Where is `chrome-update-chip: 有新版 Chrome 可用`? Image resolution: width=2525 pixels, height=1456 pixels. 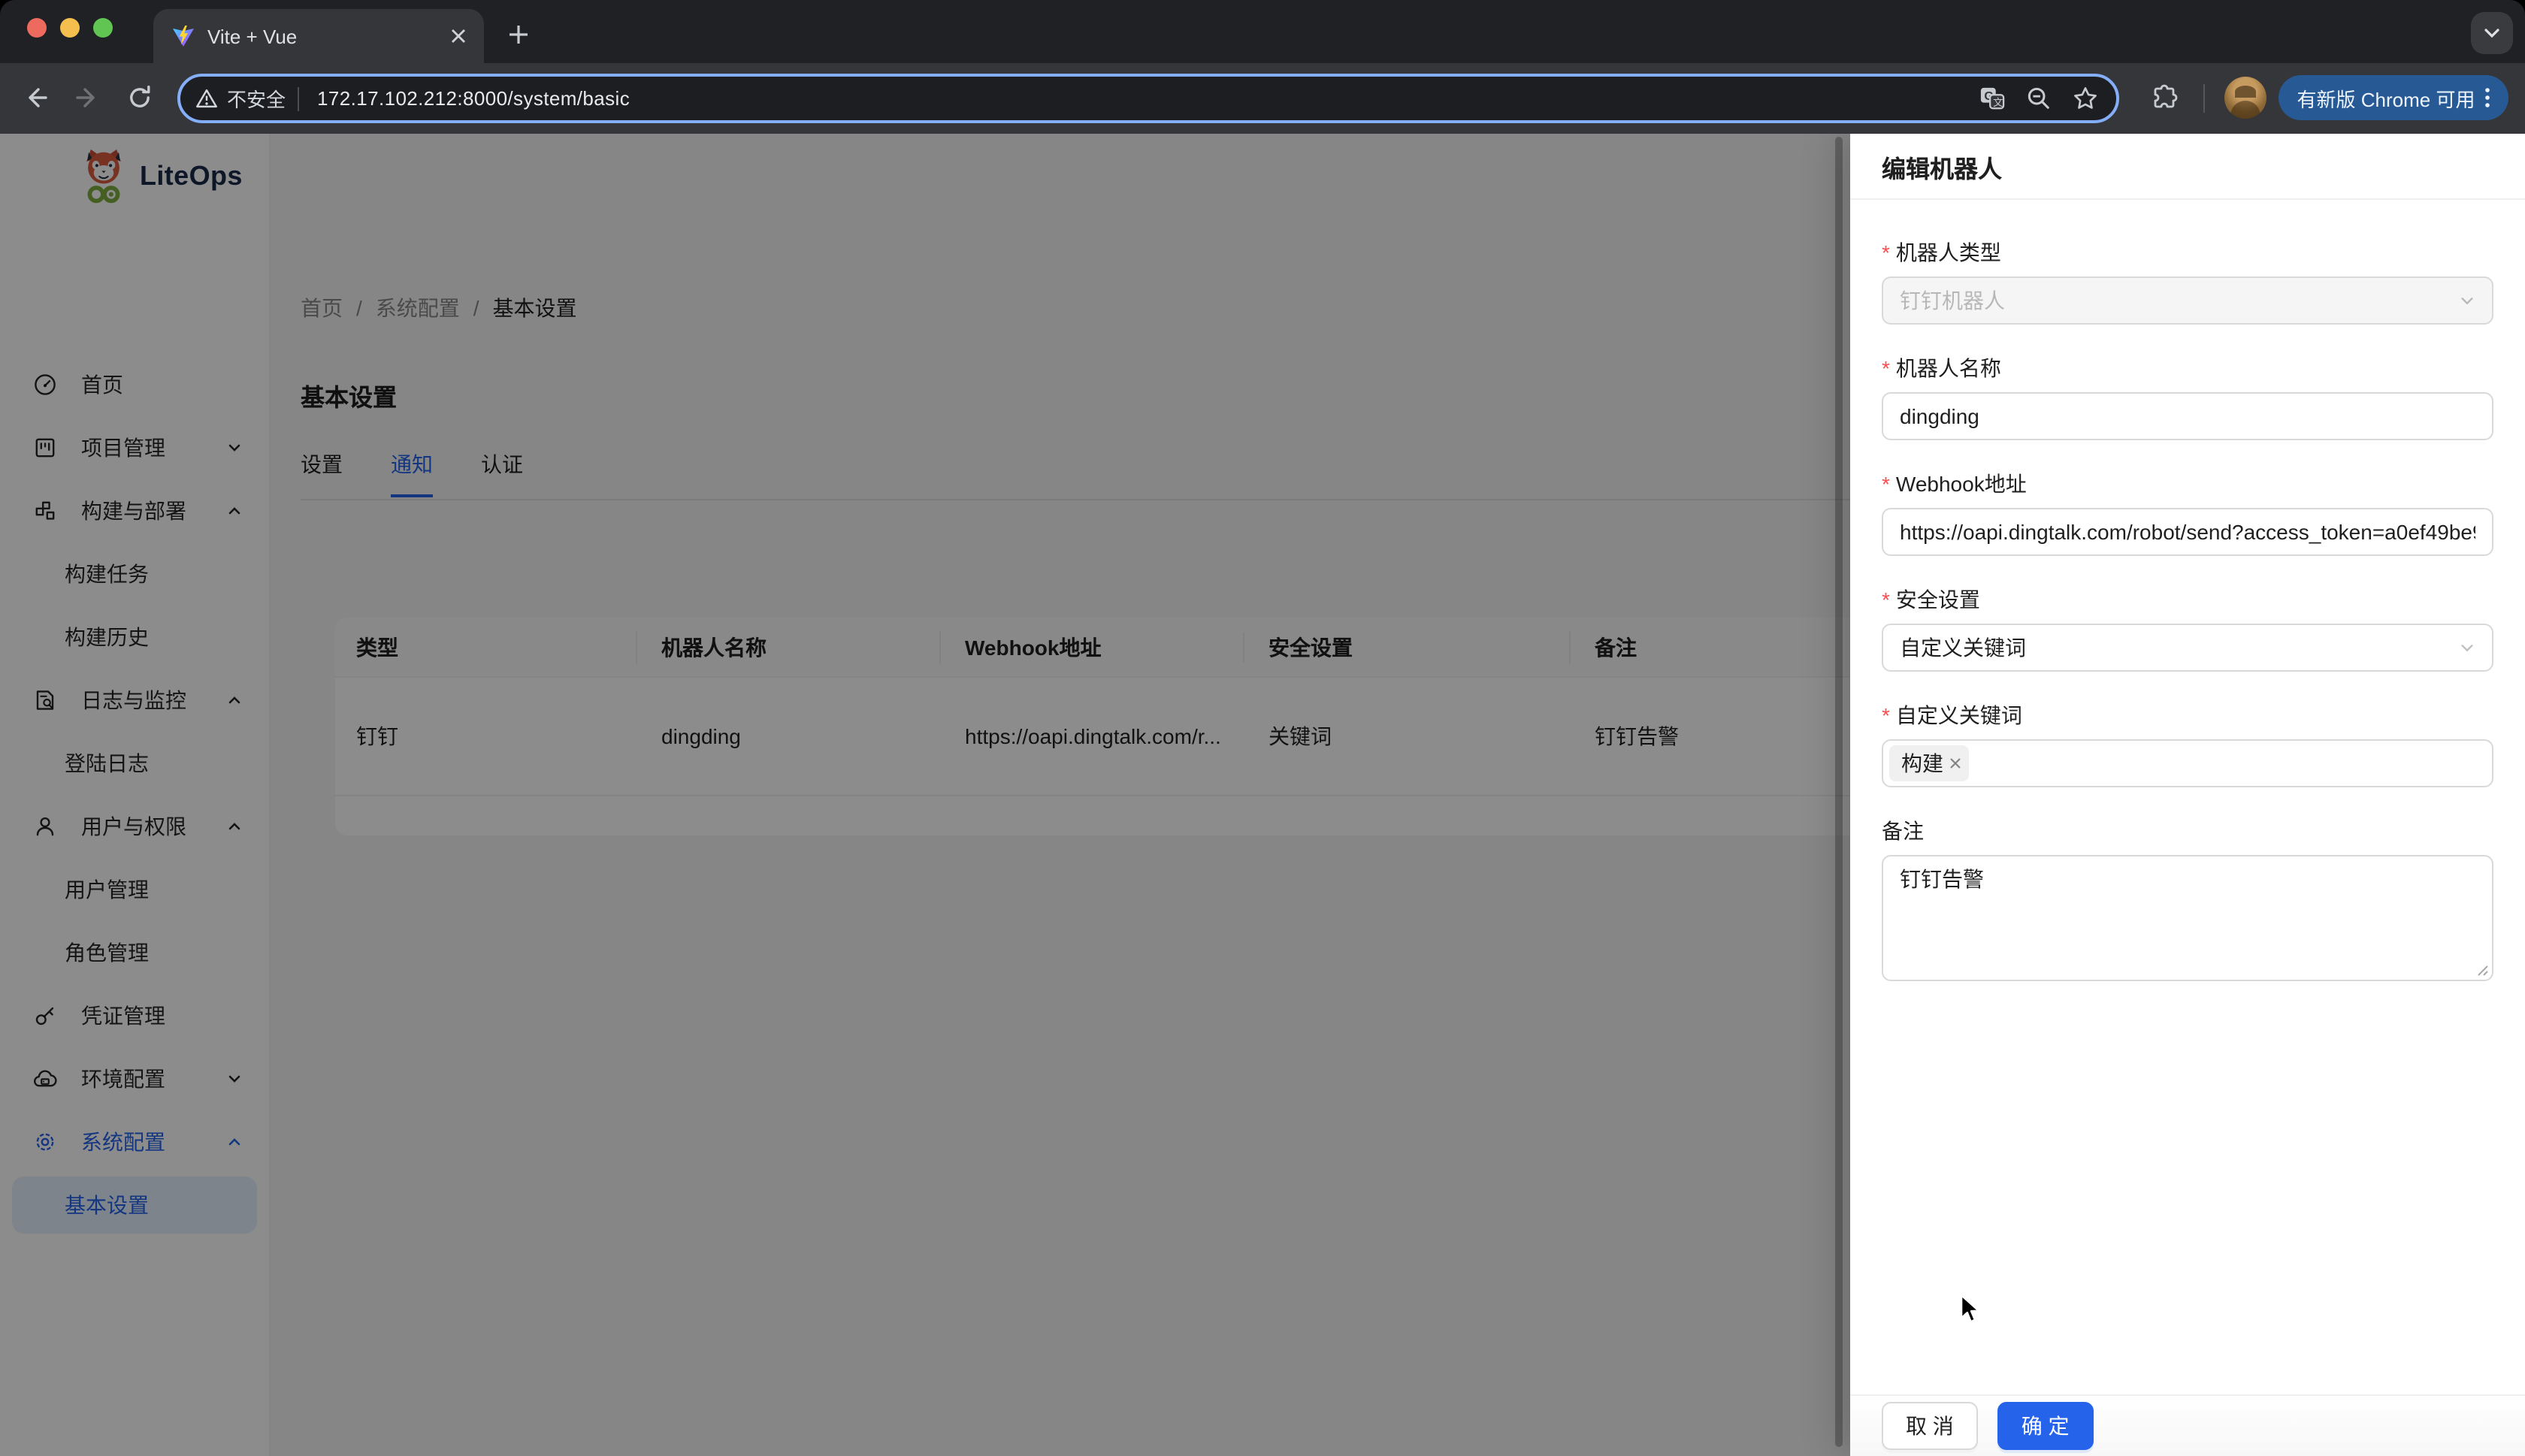
chrome-update-chip: 有新版 Chrome 可用 is located at coordinates (2393, 97).